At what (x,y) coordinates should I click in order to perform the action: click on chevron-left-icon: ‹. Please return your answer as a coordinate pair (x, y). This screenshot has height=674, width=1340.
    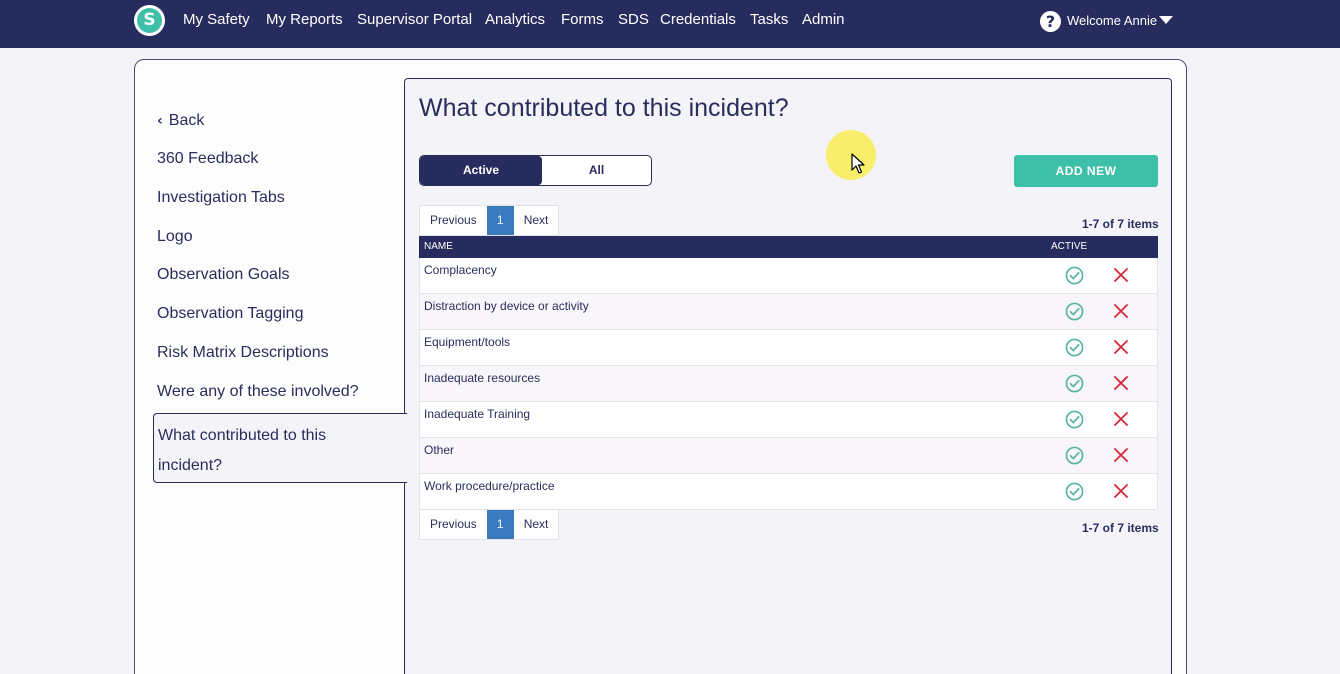
    Looking at the image, I should click on (160, 121).